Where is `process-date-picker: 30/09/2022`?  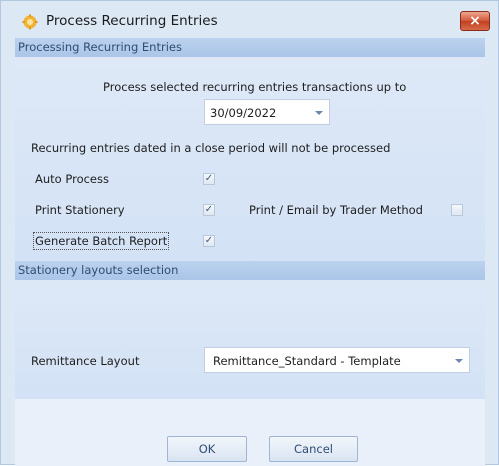
process-date-picker: 30/09/2022 is located at coordinates (267, 112).